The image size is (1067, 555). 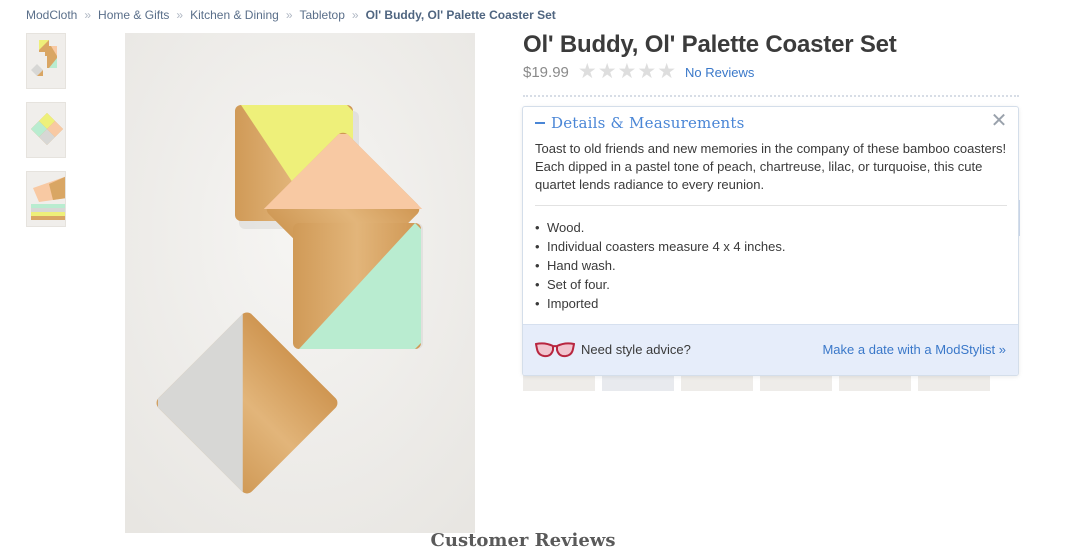 What do you see at coordinates (540, 123) in the screenshot?
I see `collapse-icon` at bounding box center [540, 123].